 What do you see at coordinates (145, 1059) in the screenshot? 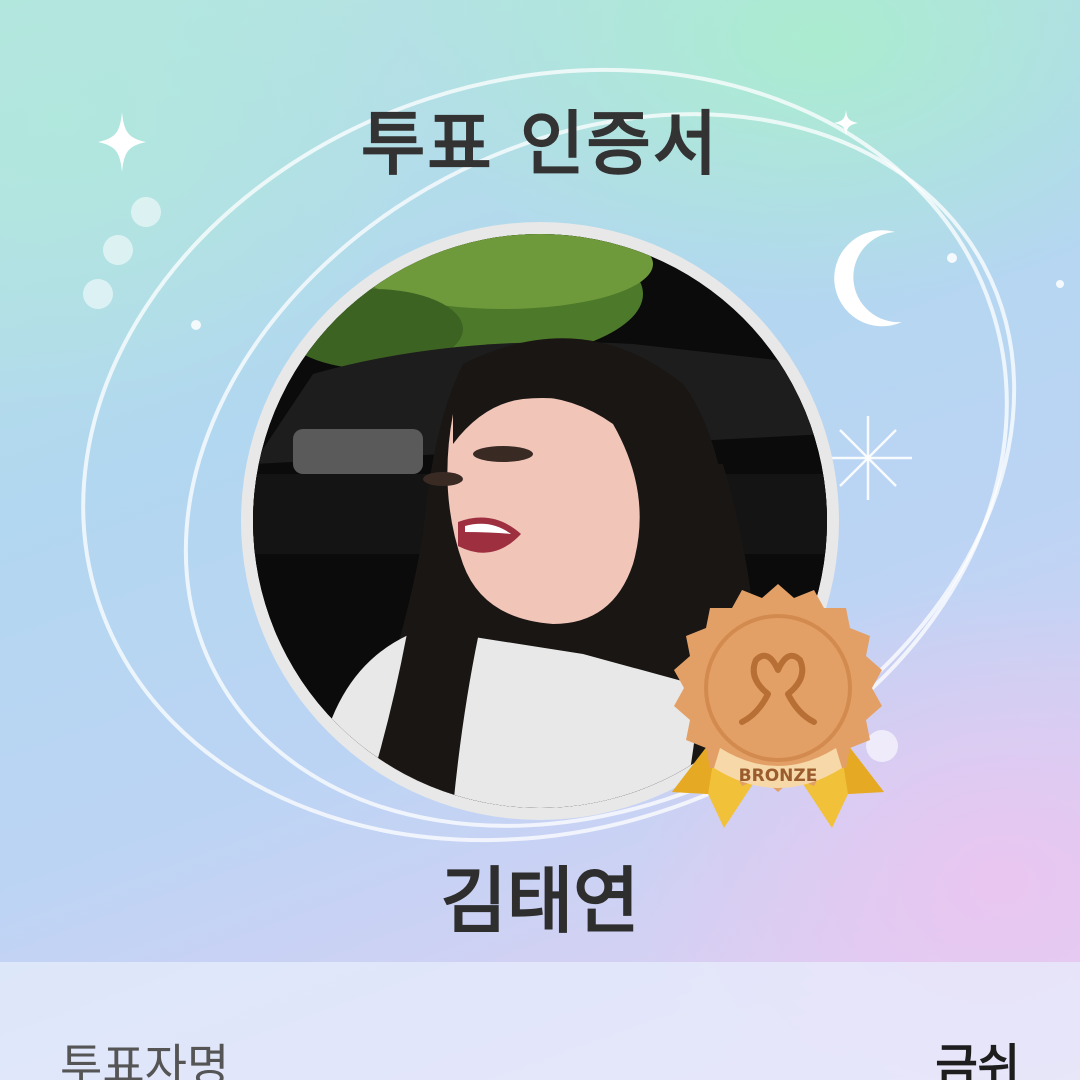
I see `voter-name-label: 투표자명` at bounding box center [145, 1059].